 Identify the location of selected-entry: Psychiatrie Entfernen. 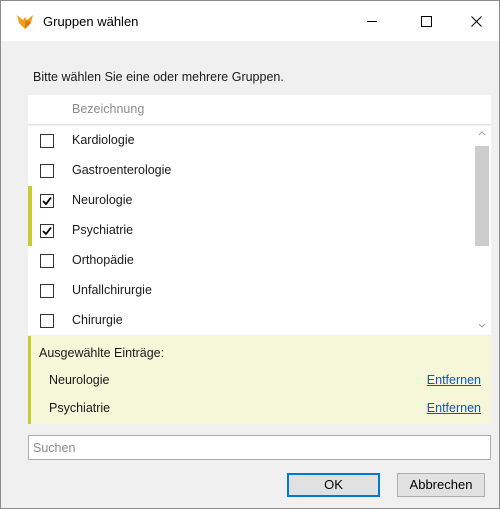
(261, 409).